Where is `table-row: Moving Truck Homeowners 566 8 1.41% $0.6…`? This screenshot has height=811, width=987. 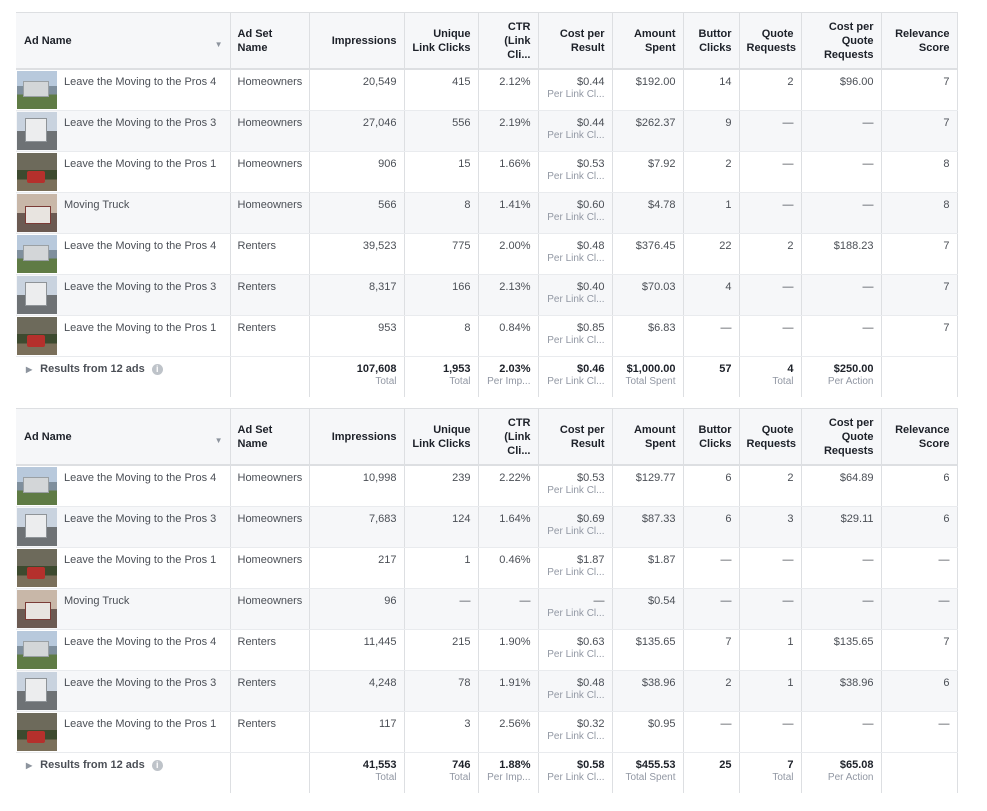
table-row: Moving Truck Homeowners 566 8 1.41% $0.6… is located at coordinates (487, 213).